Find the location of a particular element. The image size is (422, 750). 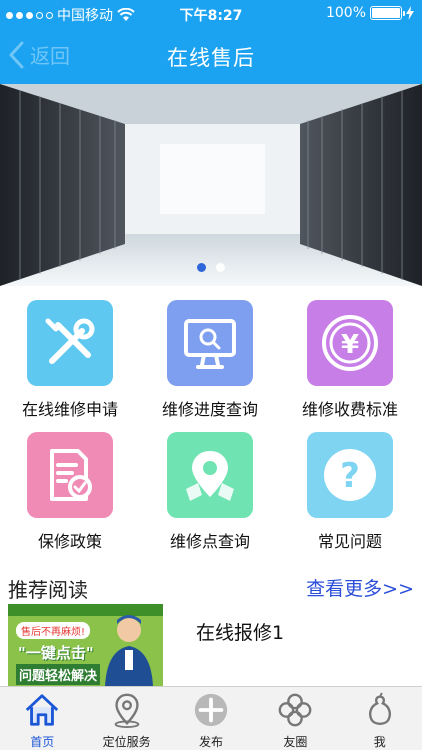

article-thumbnail: 售后不再麻烦! "一键点击" 问题轻松解决 is located at coordinates (85, 645).